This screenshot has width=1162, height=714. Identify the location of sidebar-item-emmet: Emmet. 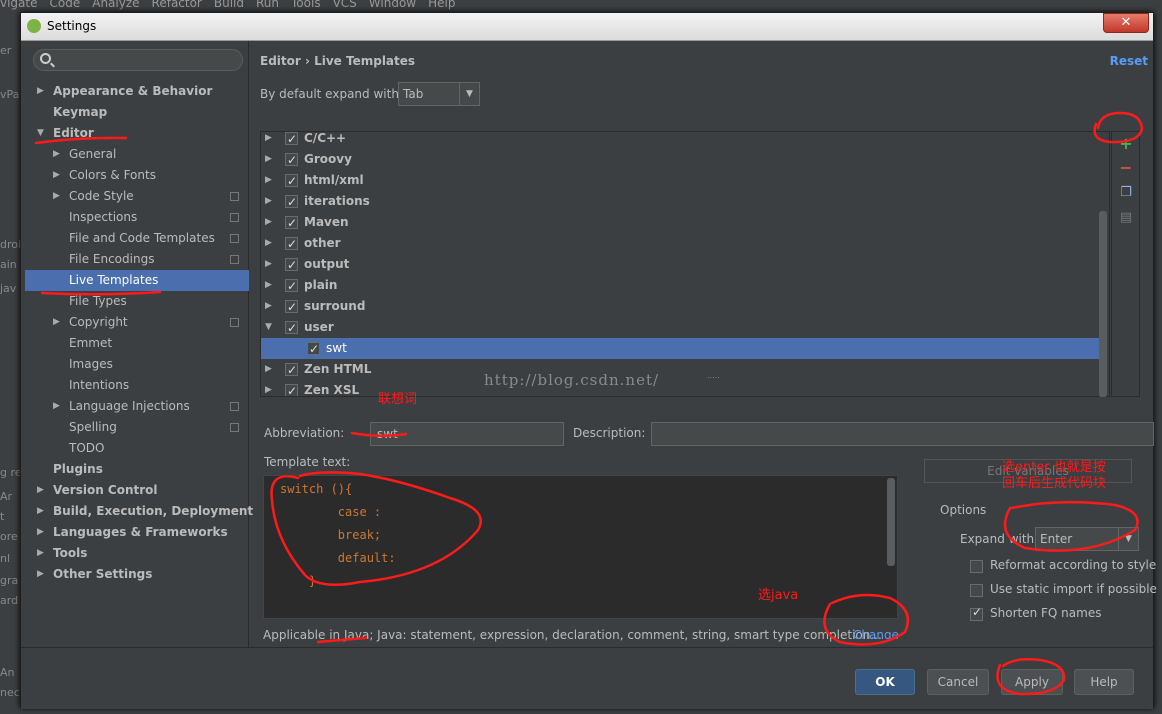
(137, 343).